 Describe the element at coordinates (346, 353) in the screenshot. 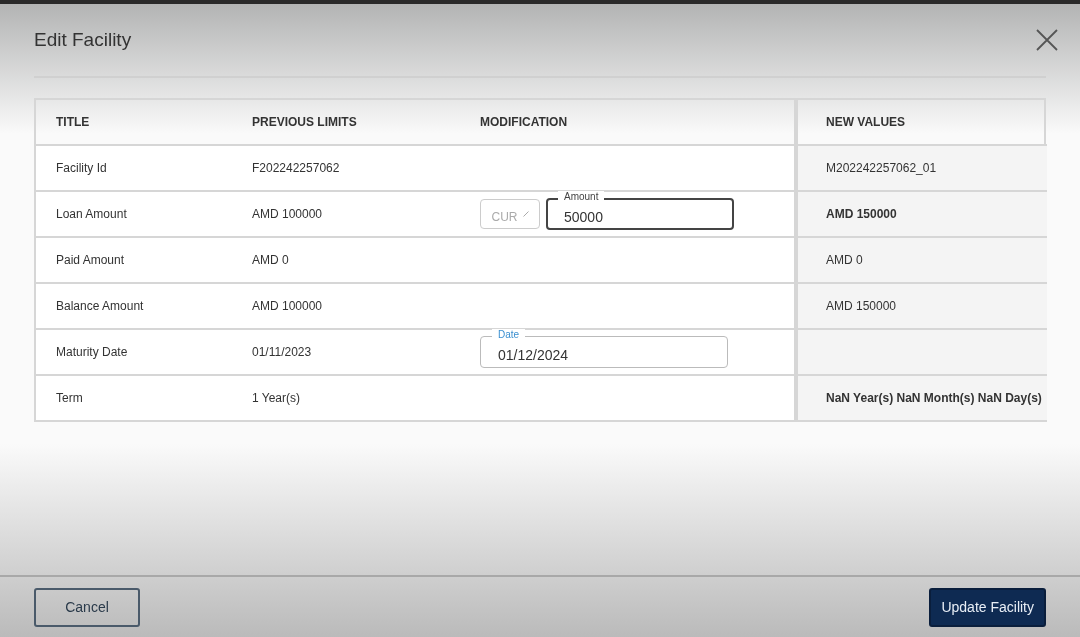

I see `previous-value: 01/11/2023` at that location.